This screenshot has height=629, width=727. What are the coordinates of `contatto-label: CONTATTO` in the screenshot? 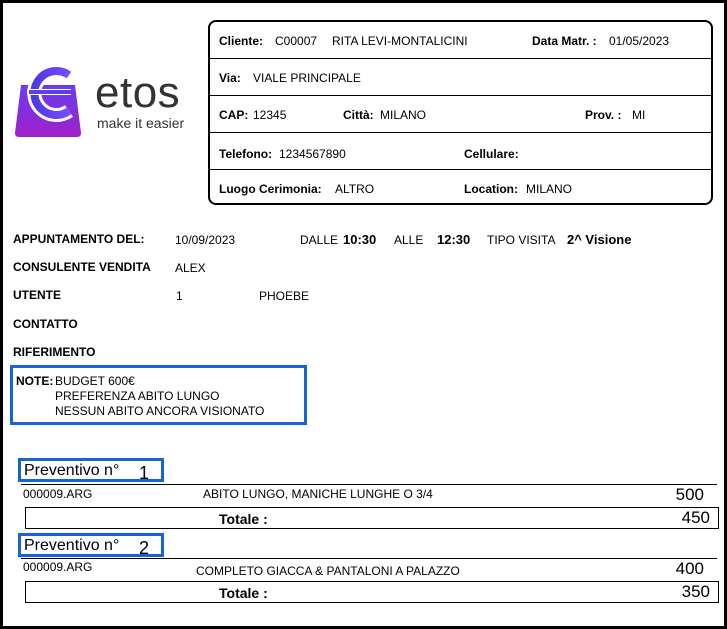 It's located at (45, 324).